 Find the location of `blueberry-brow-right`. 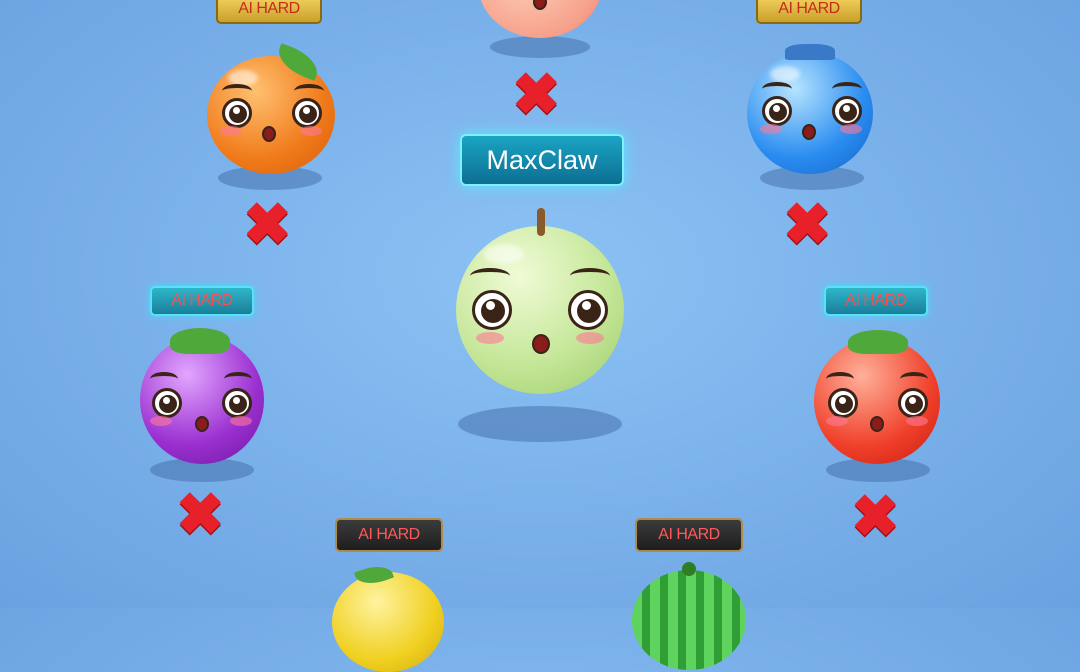

blueberry-brow-right is located at coordinates (847, 89).